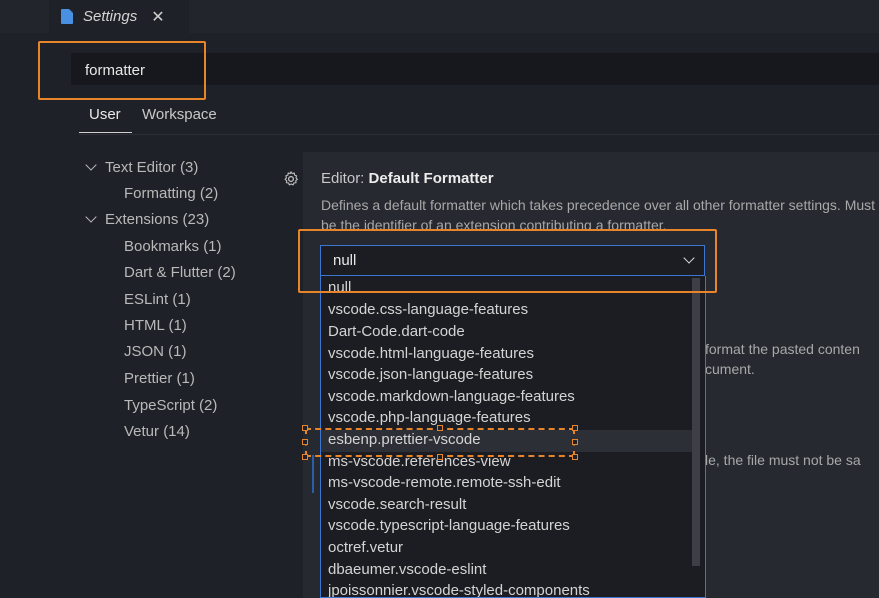  I want to click on tab-settings: Settings ✕, so click(119, 16).